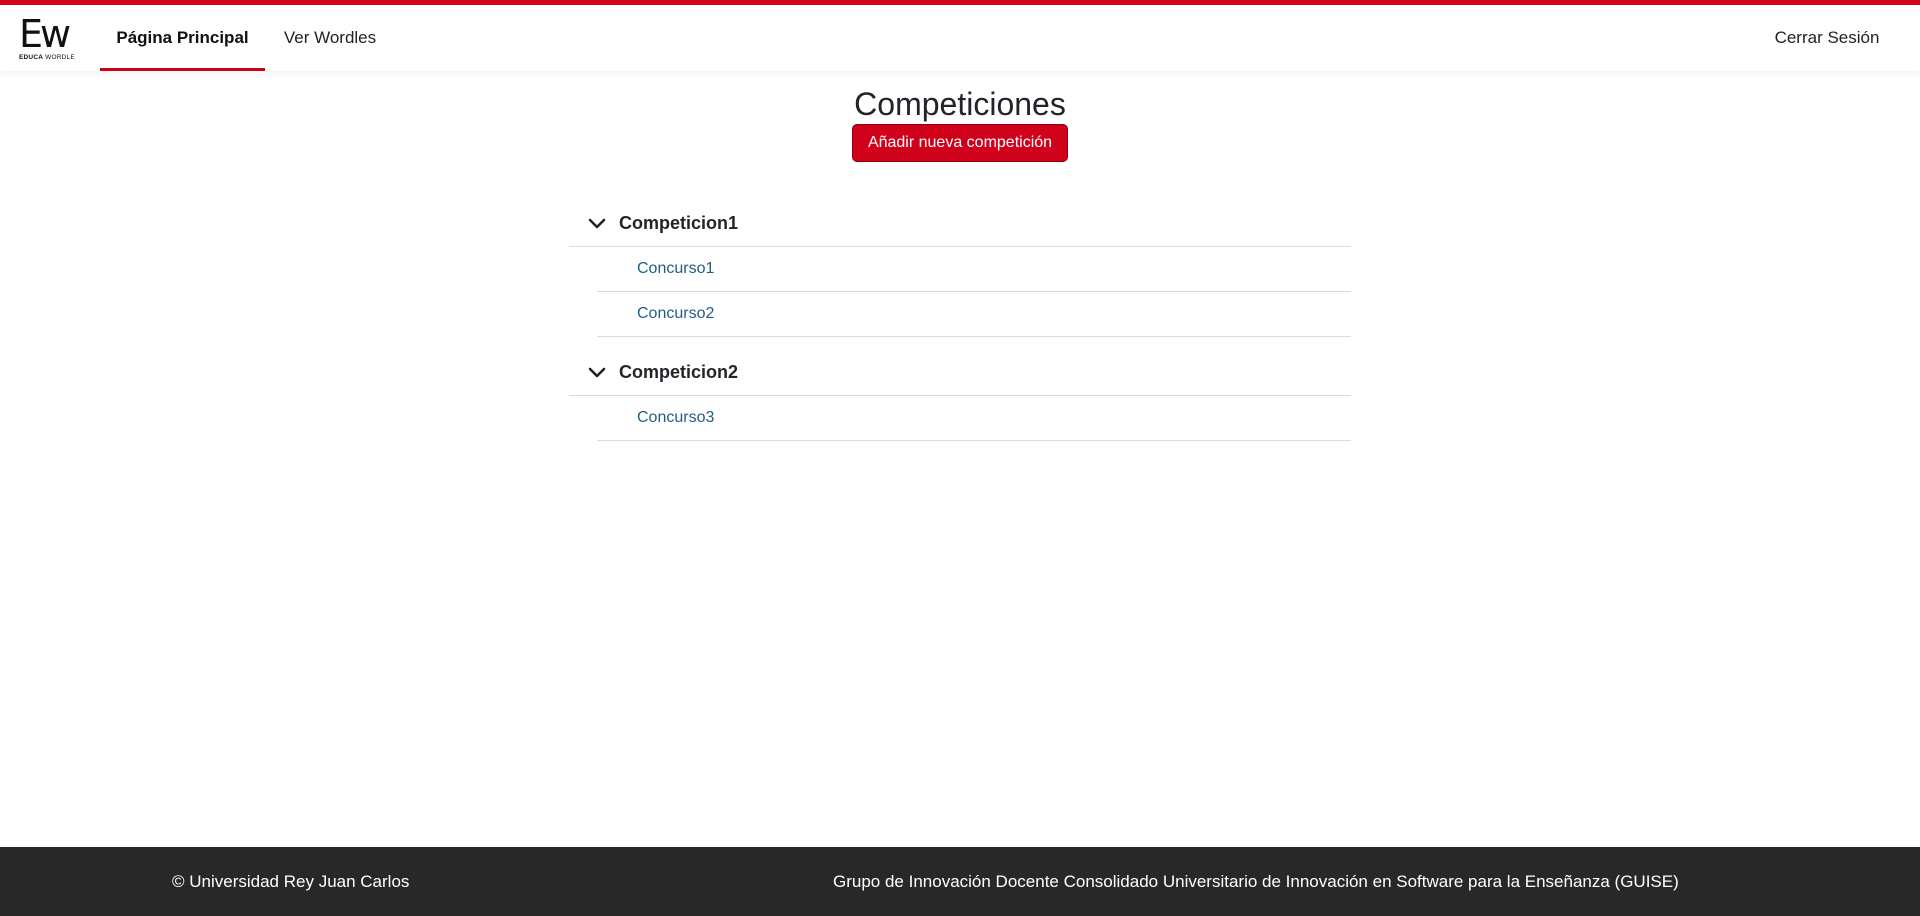 This screenshot has width=1920, height=916. I want to click on logo-mark: Ew, so click(45, 34).